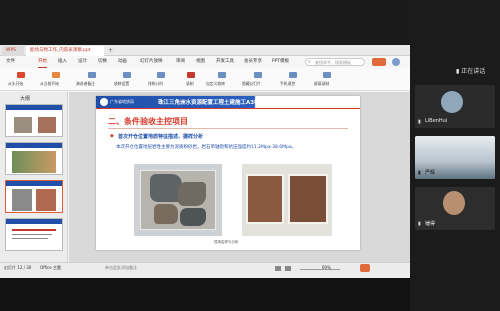 Image resolution: width=500 pixels, height=311 pixels. Describe the element at coordinates (191, 79) in the screenshot. I see `ribbon-button-record: 录制` at that location.